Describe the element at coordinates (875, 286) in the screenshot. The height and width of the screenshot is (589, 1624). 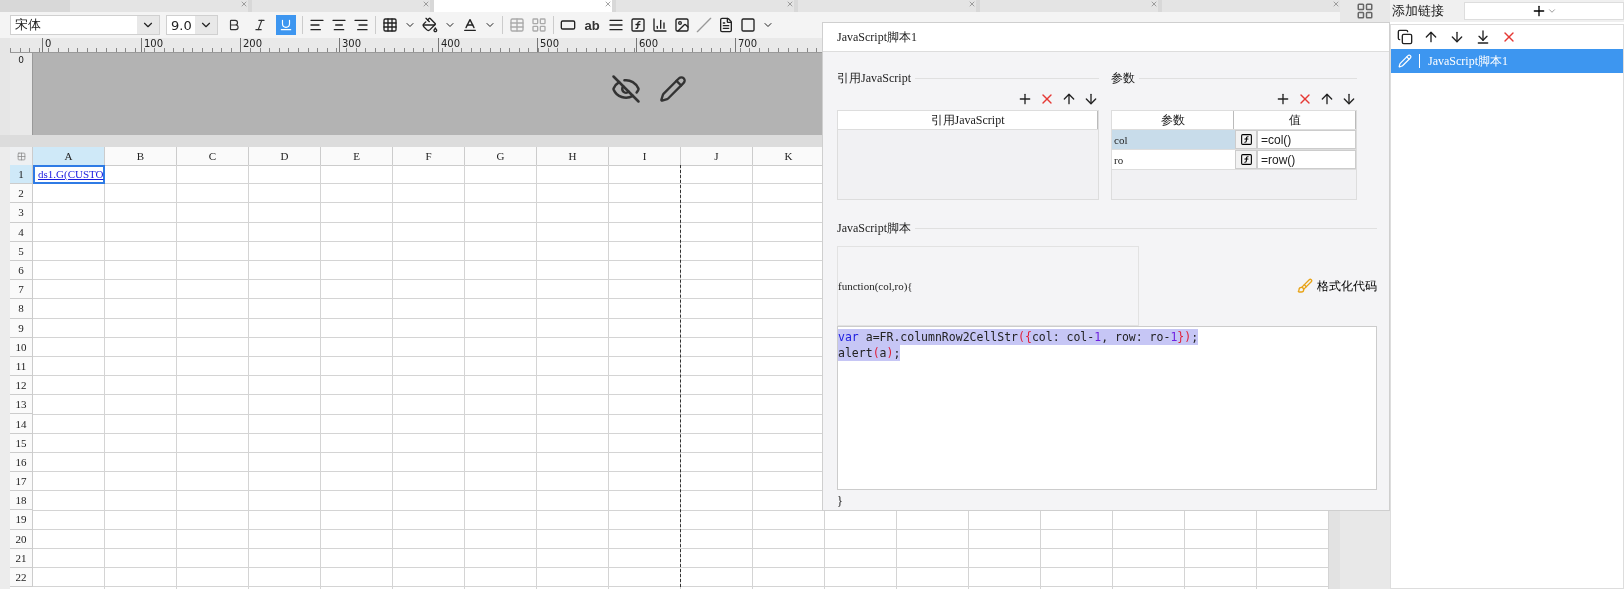
I see `function-signature: function(col,ro){` at that location.